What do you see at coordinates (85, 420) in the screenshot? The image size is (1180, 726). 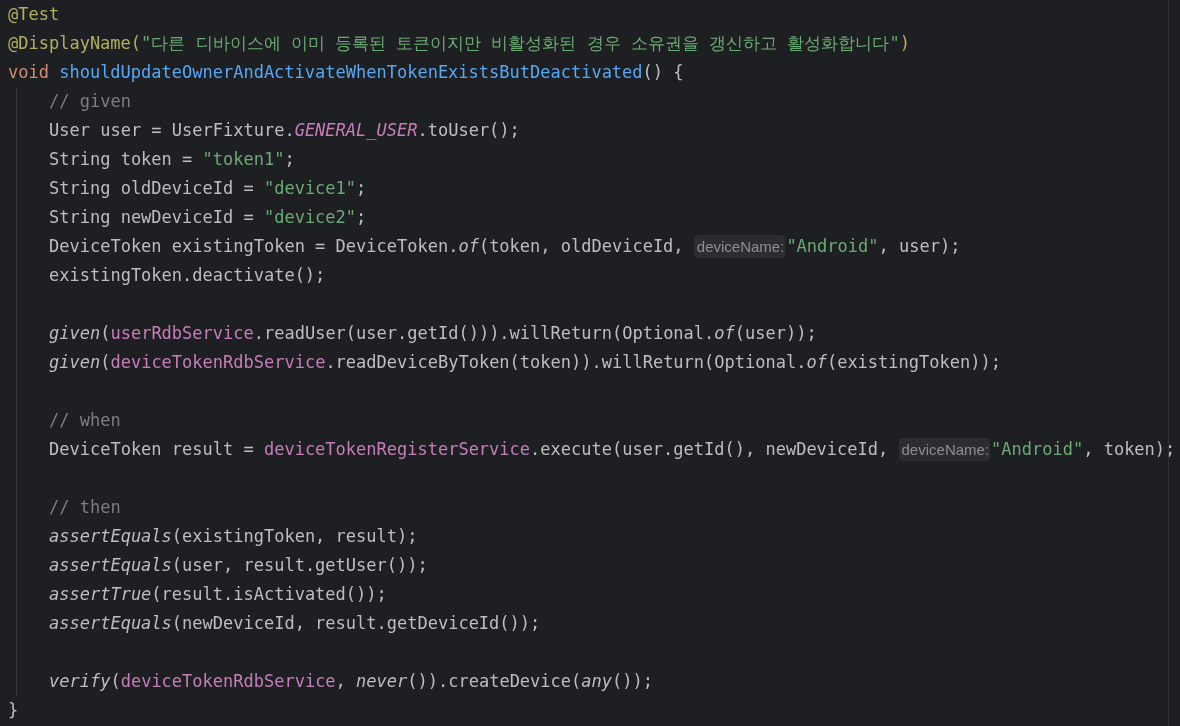 I see `code-text: // when` at bounding box center [85, 420].